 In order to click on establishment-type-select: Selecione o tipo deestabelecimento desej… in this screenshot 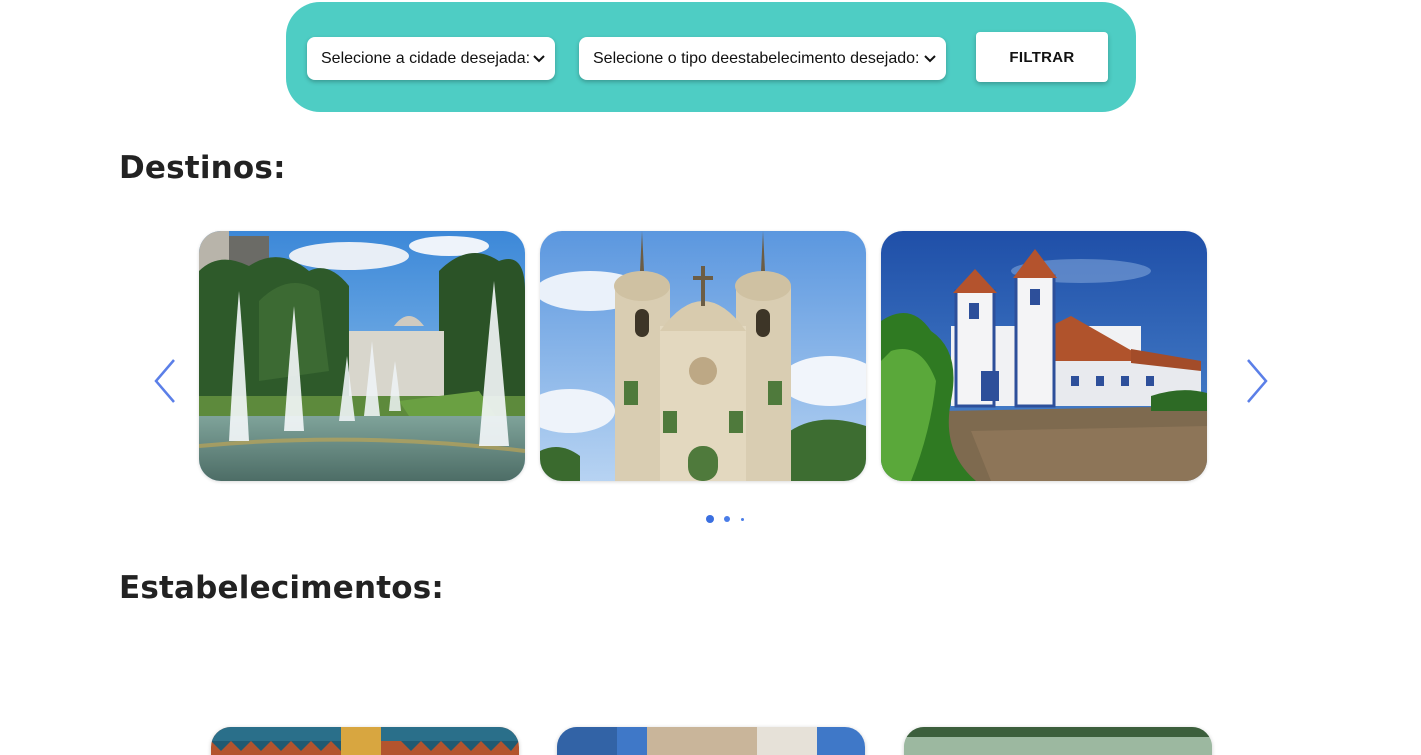, I will do `click(762, 58)`.